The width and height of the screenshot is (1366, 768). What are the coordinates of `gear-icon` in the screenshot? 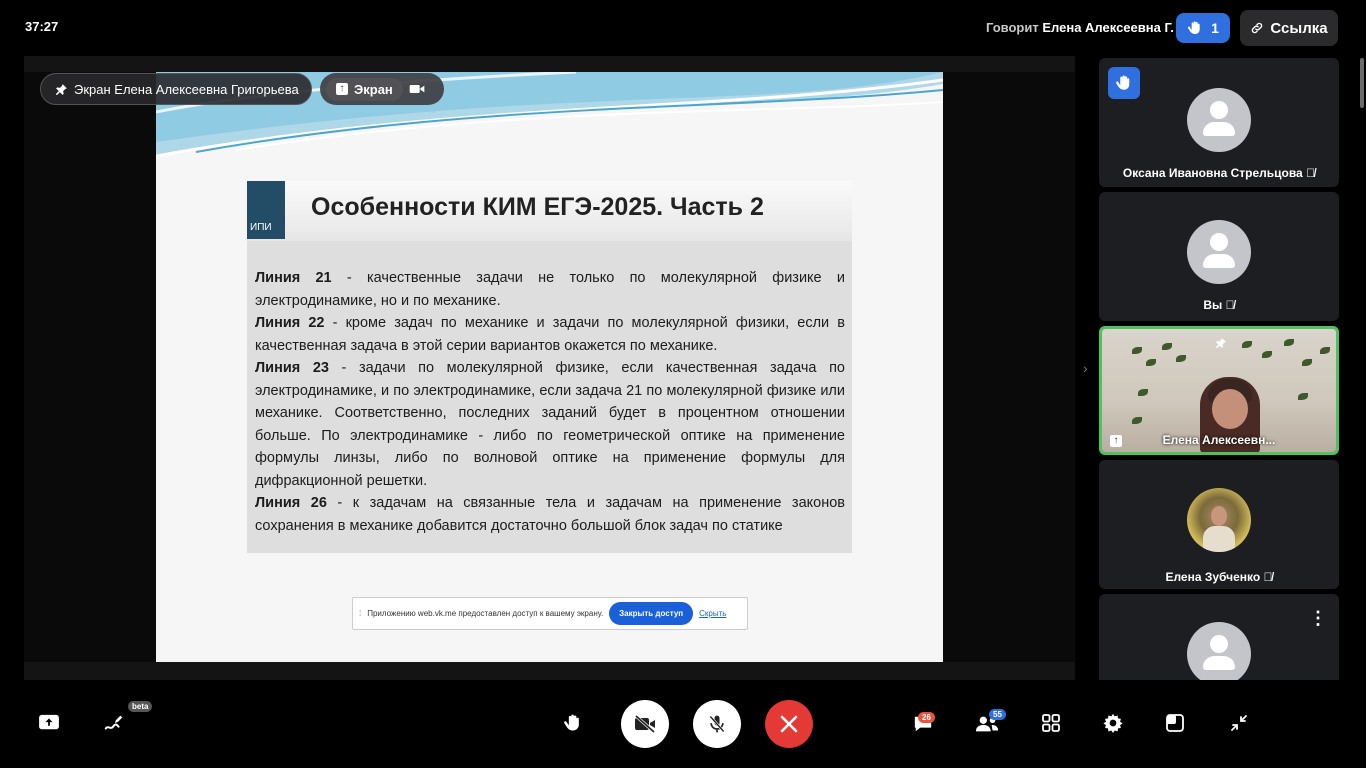 It's located at (1113, 723).